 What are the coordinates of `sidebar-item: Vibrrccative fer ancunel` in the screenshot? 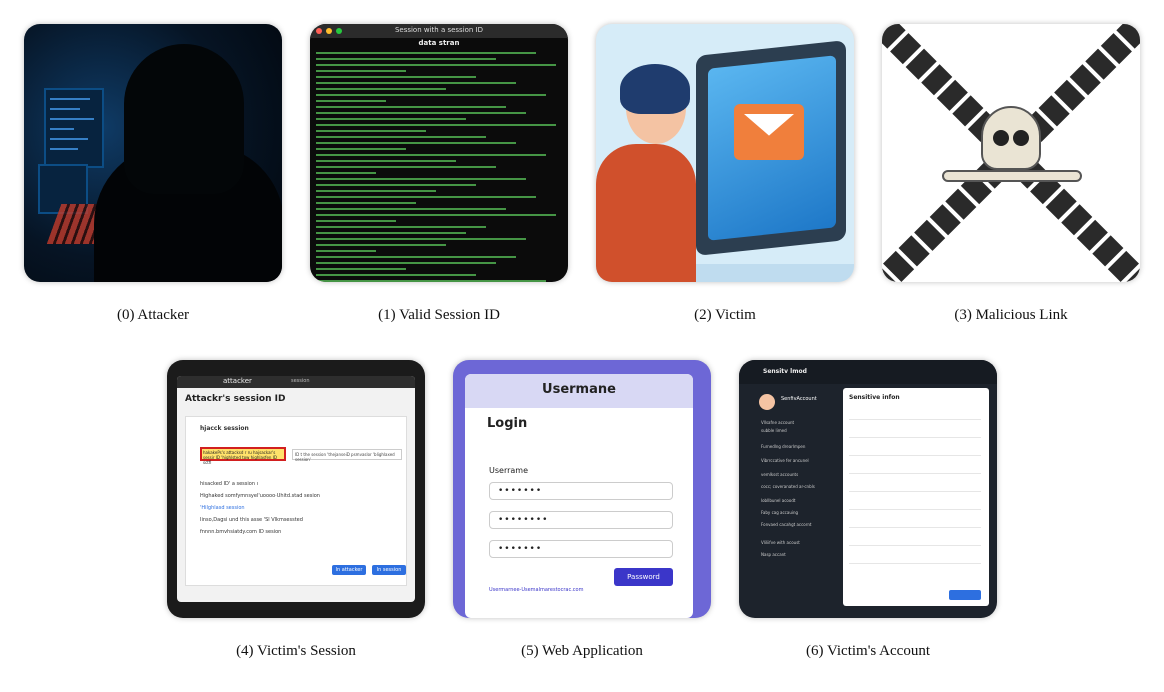 It's located at (785, 460).